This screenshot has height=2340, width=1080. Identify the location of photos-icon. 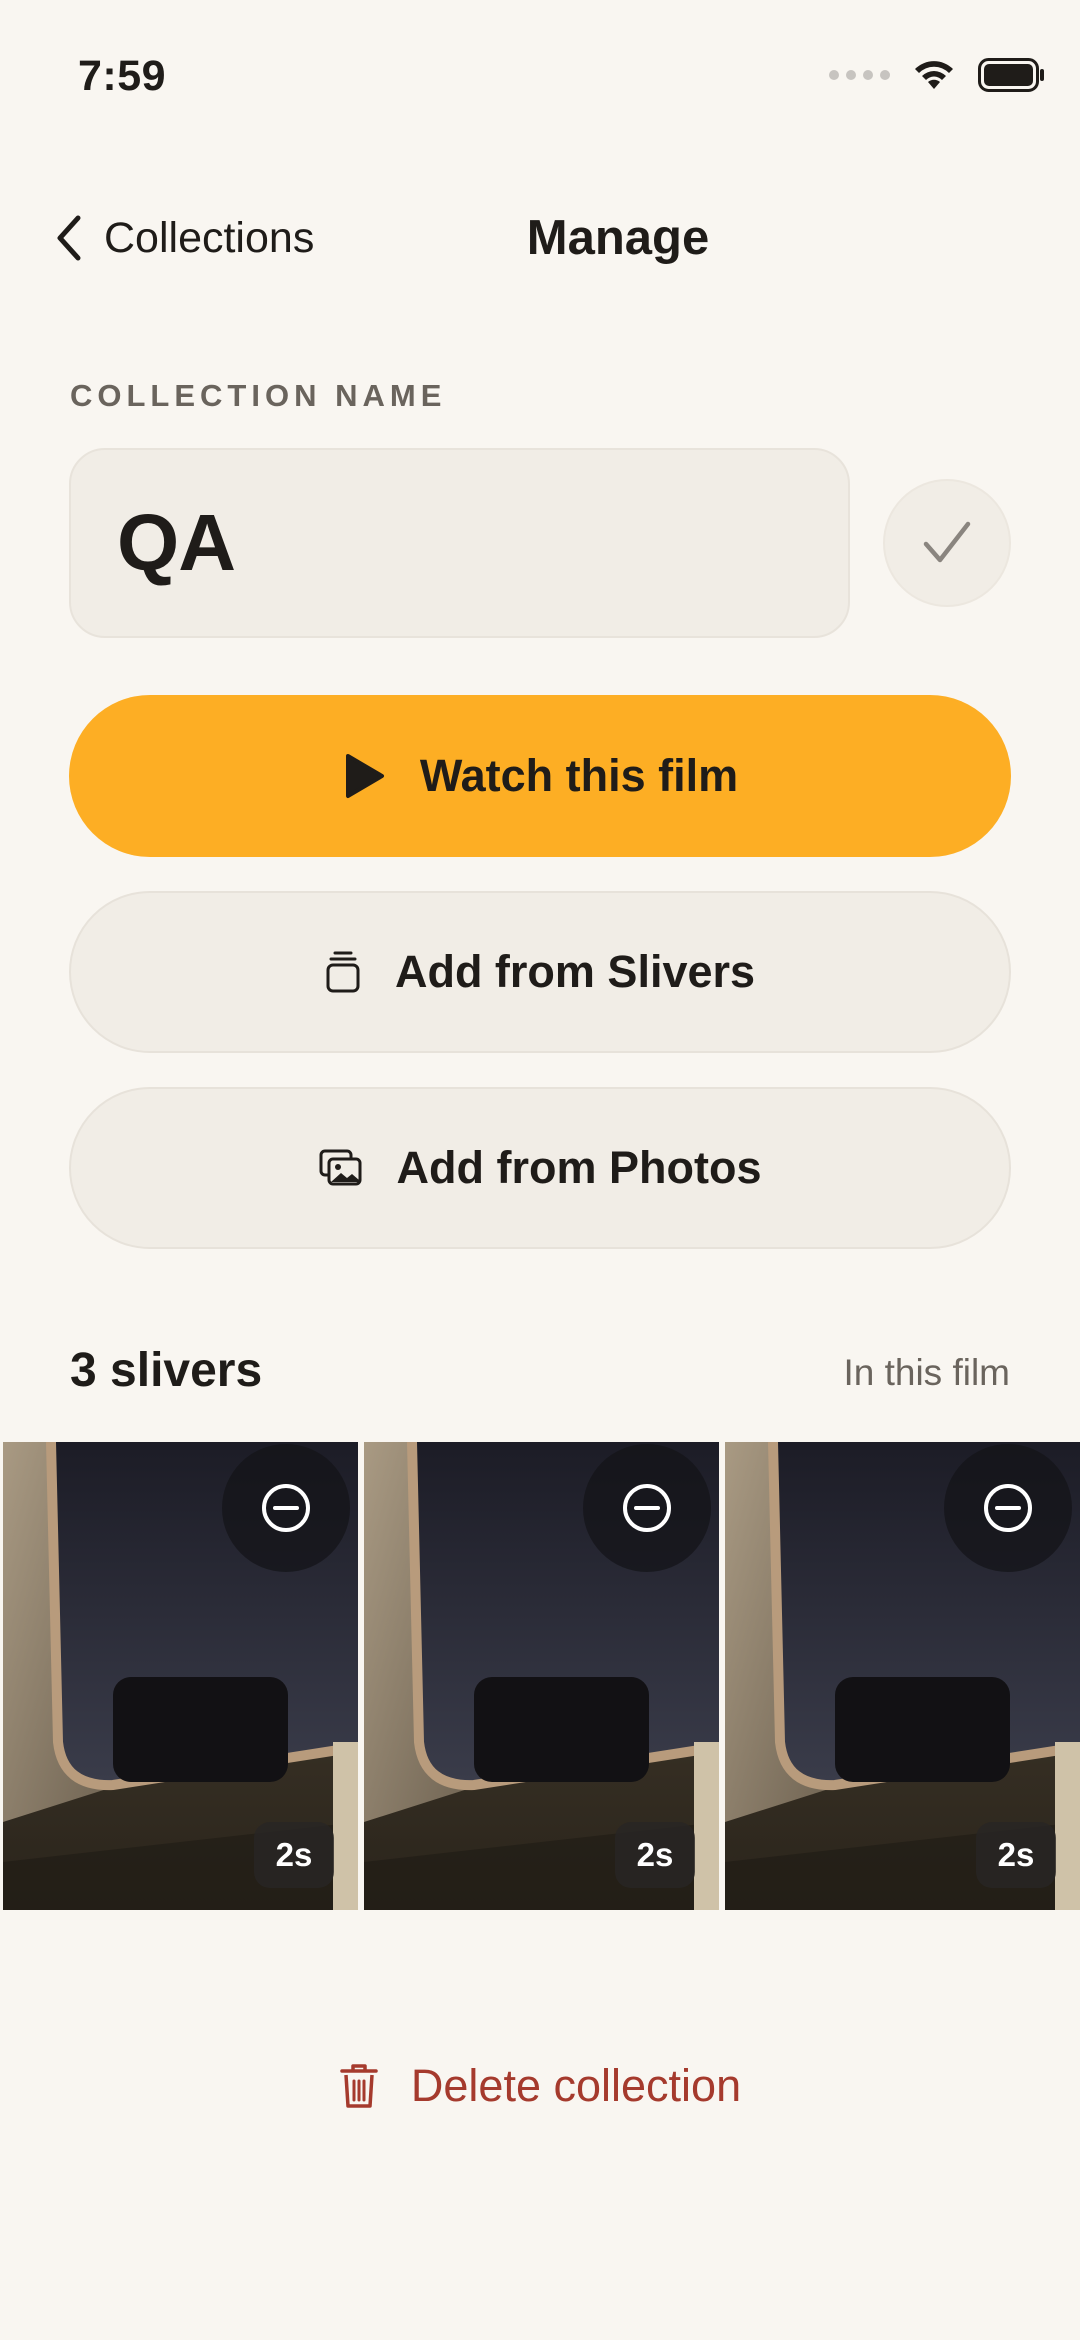
(340, 1167).